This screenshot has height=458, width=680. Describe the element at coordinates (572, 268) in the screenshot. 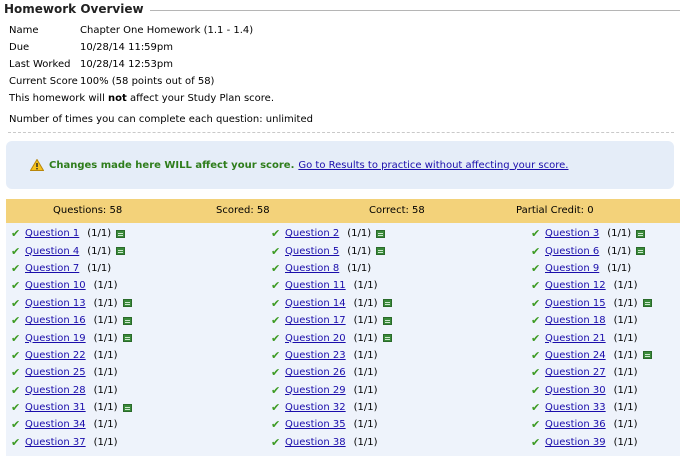

I see `question-link: Question 9` at that location.